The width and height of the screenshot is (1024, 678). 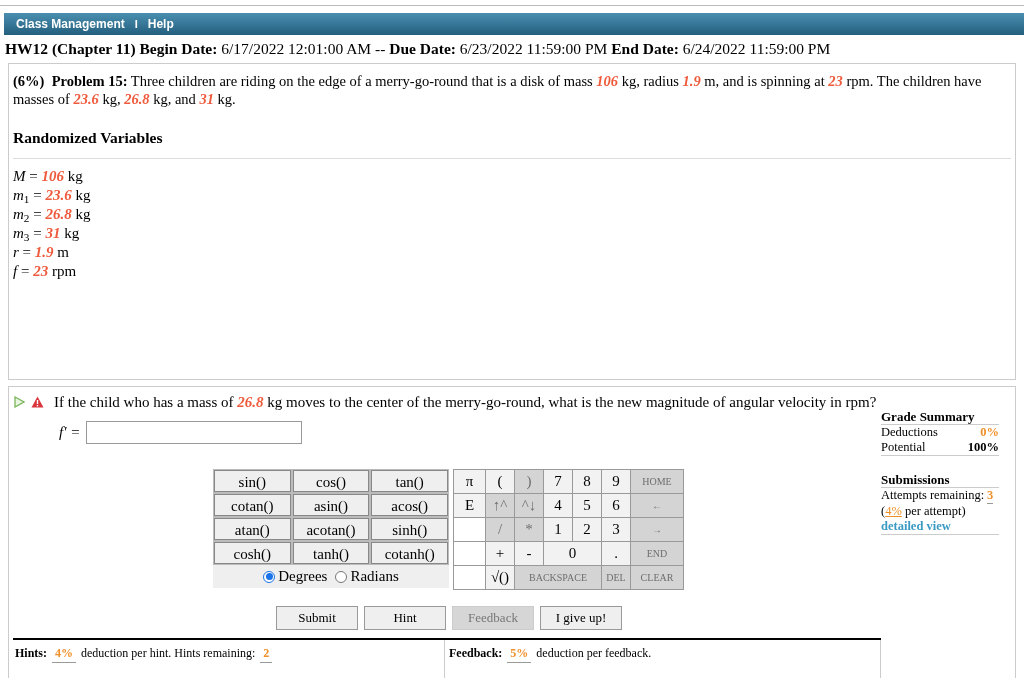 What do you see at coordinates (409, 505) in the screenshot?
I see `function-key: acos()` at bounding box center [409, 505].